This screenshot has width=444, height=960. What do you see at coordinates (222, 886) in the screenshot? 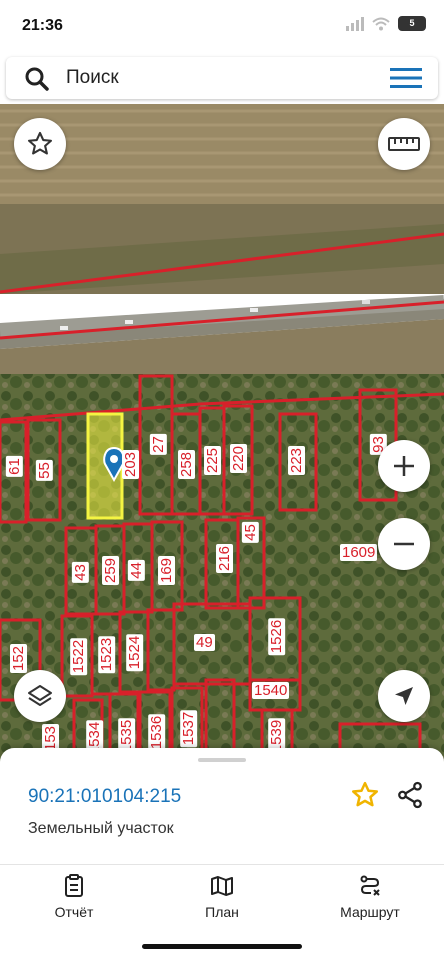
I see `map-plan-icon` at bounding box center [222, 886].